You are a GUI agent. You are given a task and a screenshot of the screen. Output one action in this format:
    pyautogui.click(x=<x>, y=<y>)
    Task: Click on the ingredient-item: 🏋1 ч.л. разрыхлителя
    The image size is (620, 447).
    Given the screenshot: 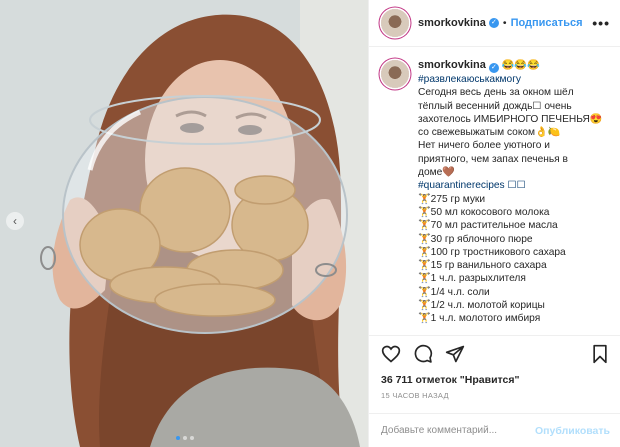 What is the action you would take?
    pyautogui.click(x=472, y=279)
    